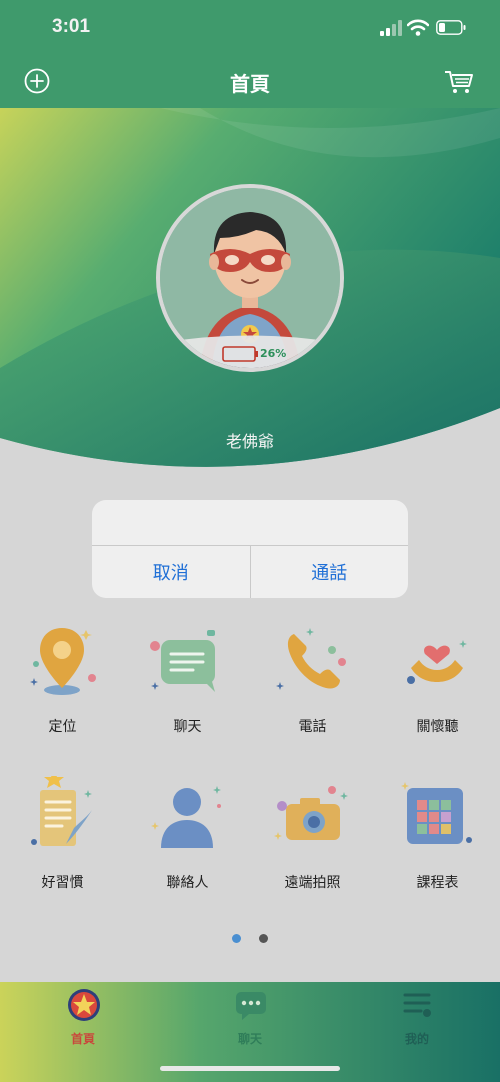 Image resolution: width=500 pixels, height=1082 pixels. I want to click on feature-phone: 電話, so click(312, 685).